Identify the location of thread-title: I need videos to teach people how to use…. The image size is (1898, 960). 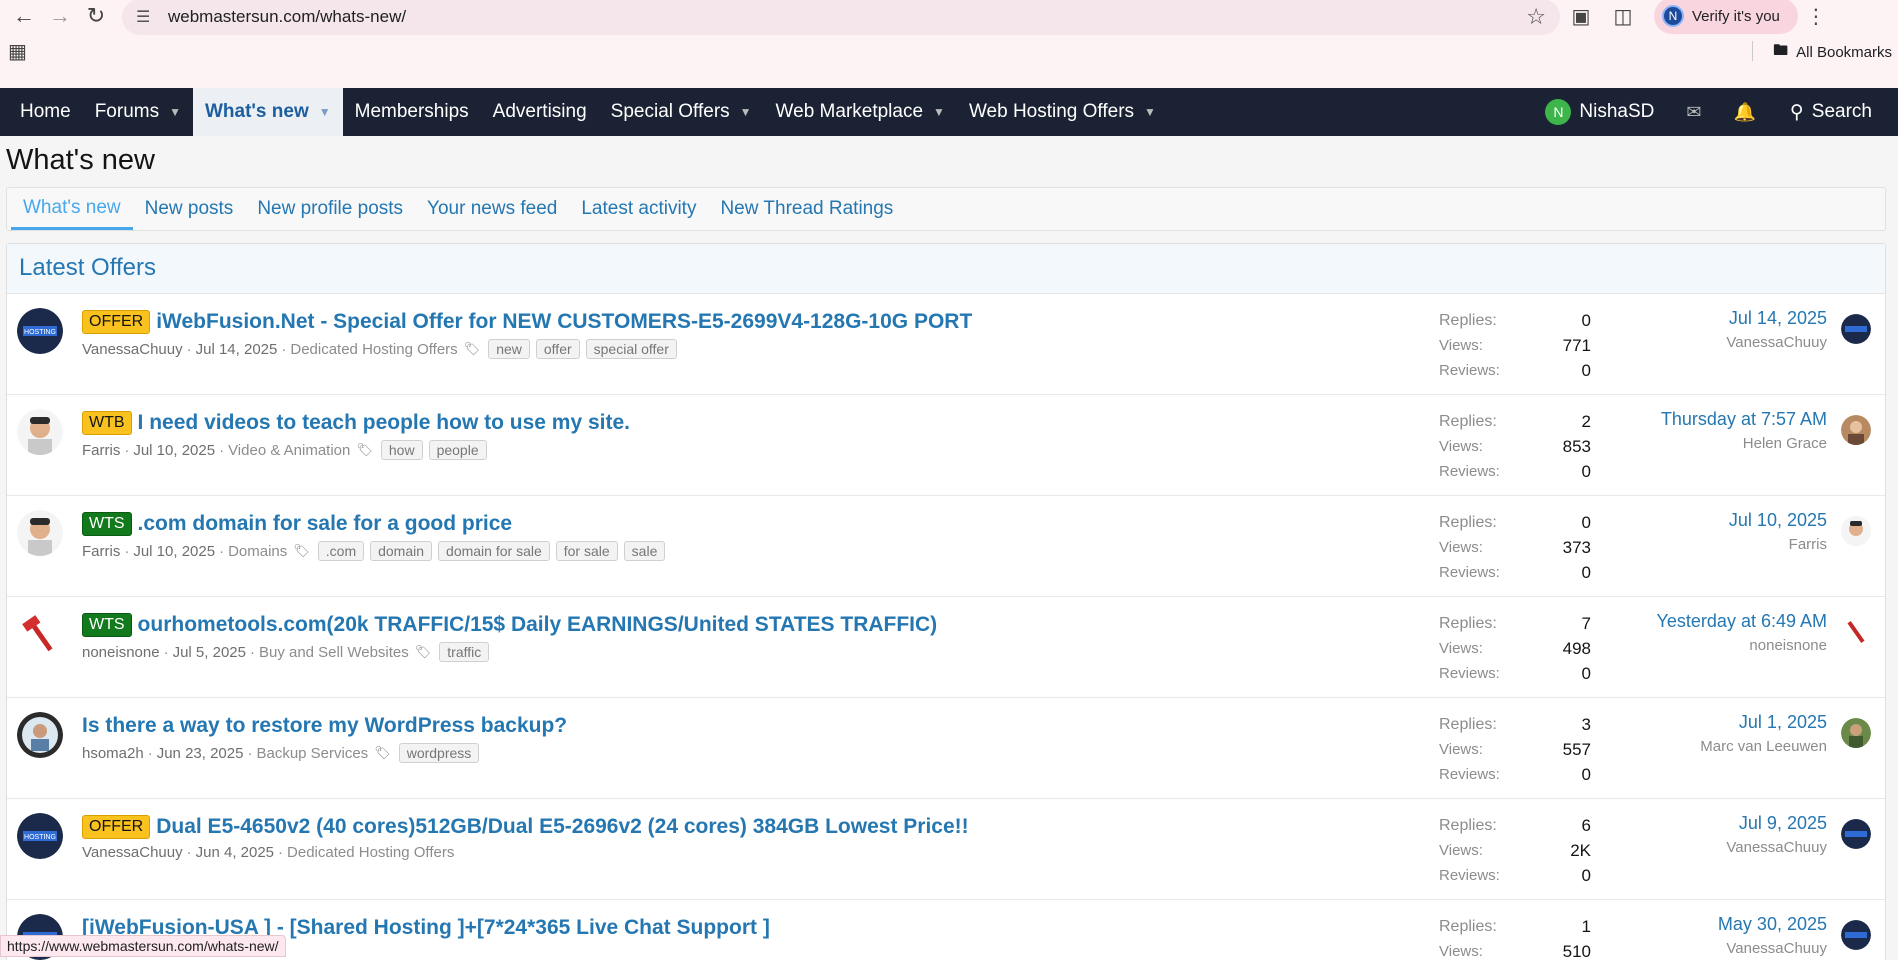
(384, 423).